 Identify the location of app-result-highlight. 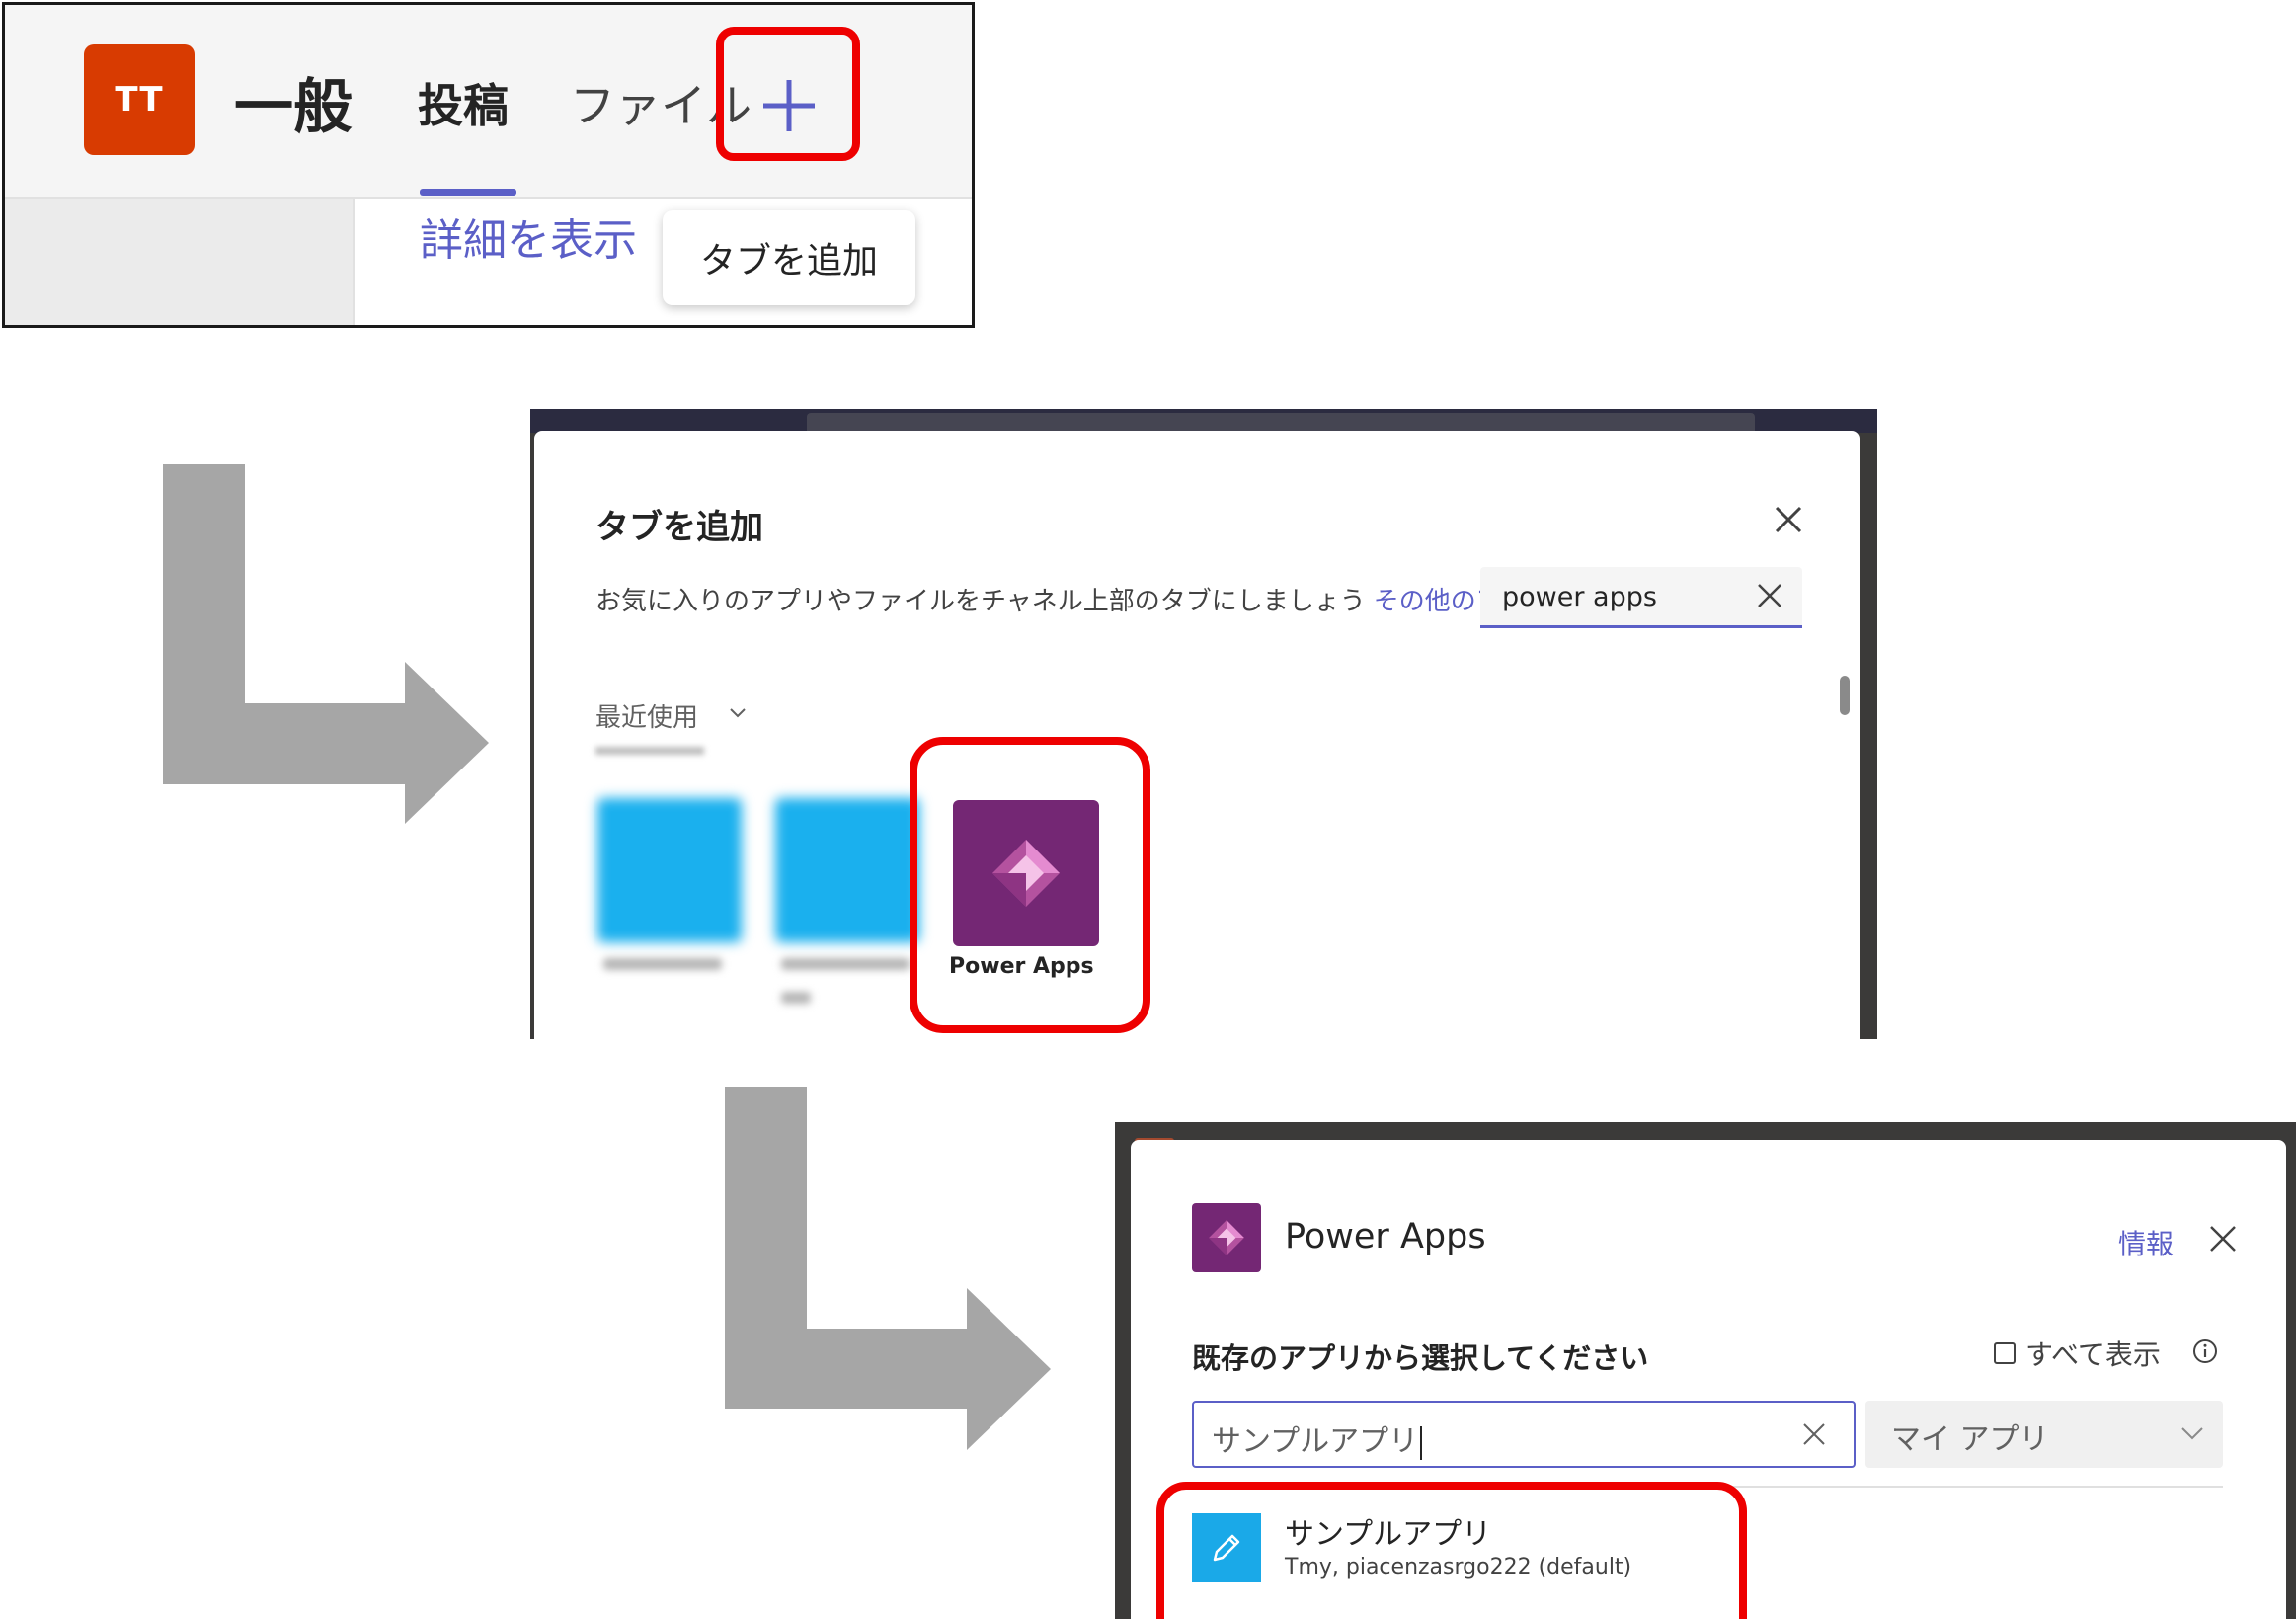
(1451, 1550).